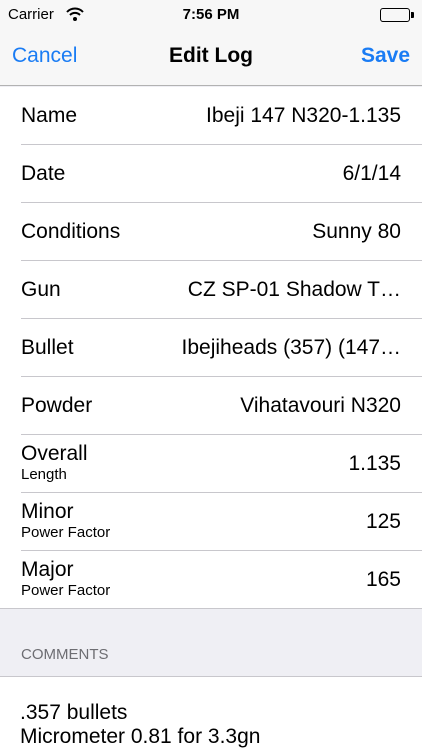  Describe the element at coordinates (41, 289) in the screenshot. I see `gun-label: Gun` at that location.